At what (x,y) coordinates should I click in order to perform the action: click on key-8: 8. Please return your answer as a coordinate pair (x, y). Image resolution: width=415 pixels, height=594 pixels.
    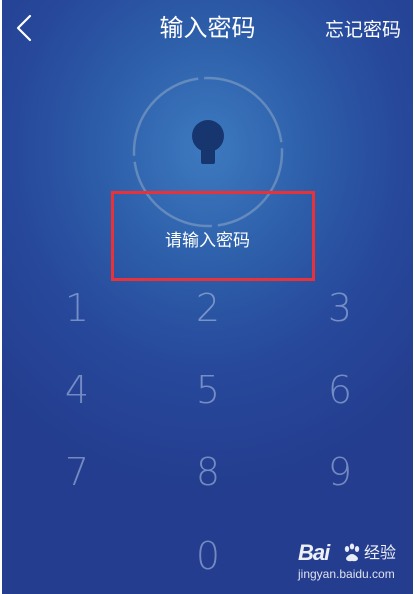
    Looking at the image, I should click on (208, 472).